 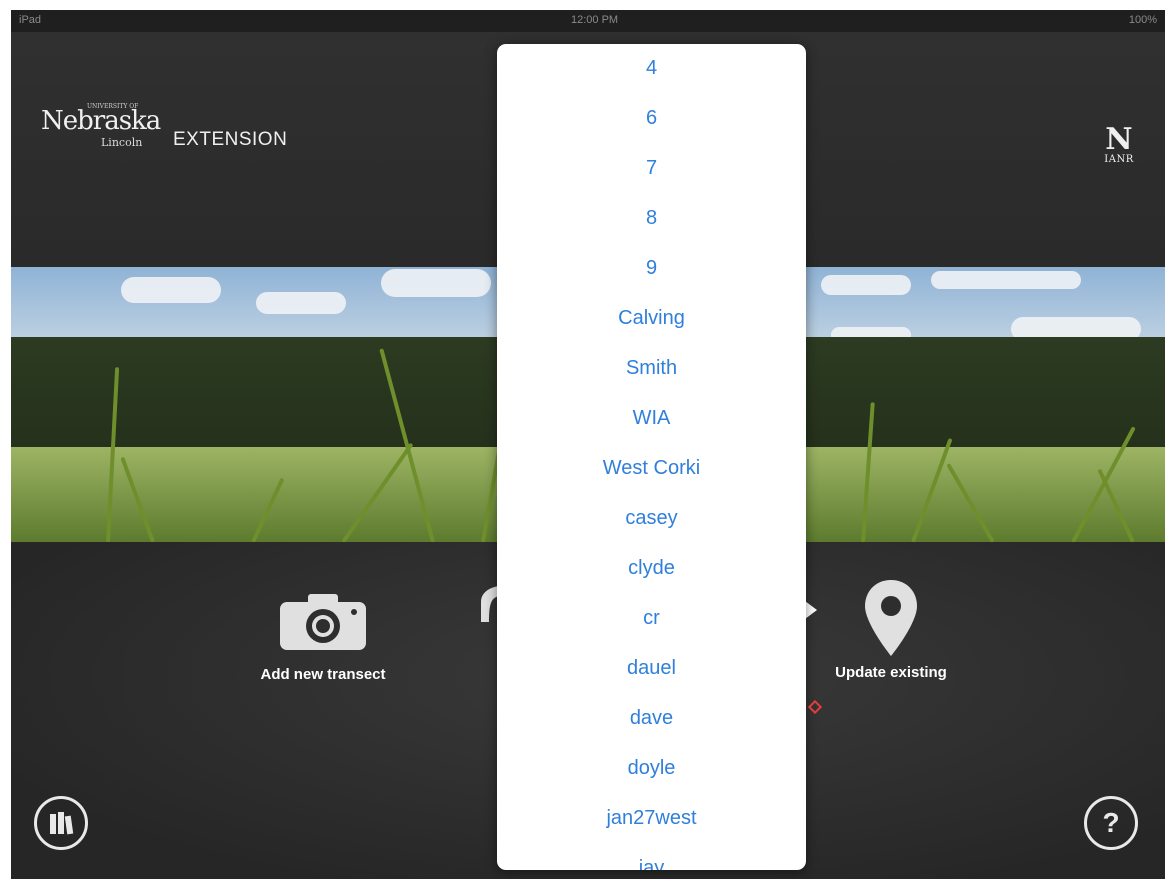 I want to click on list-item: jan27west, so click(x=651, y=828).